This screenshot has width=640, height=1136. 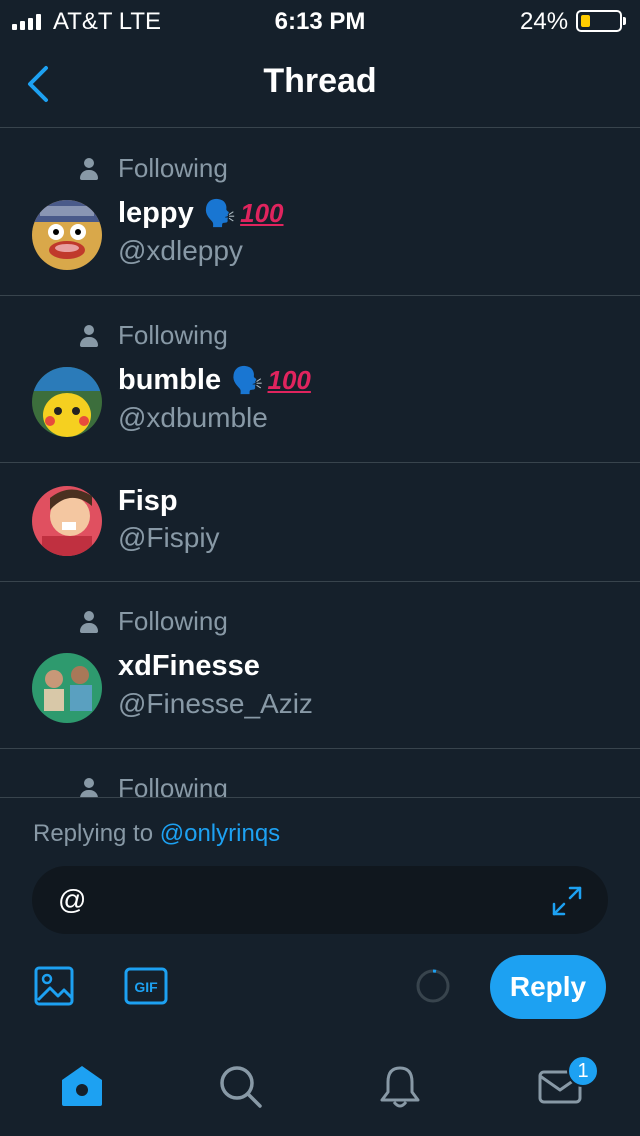 I want to click on messages-badge: 1, so click(x=583, y=1071).